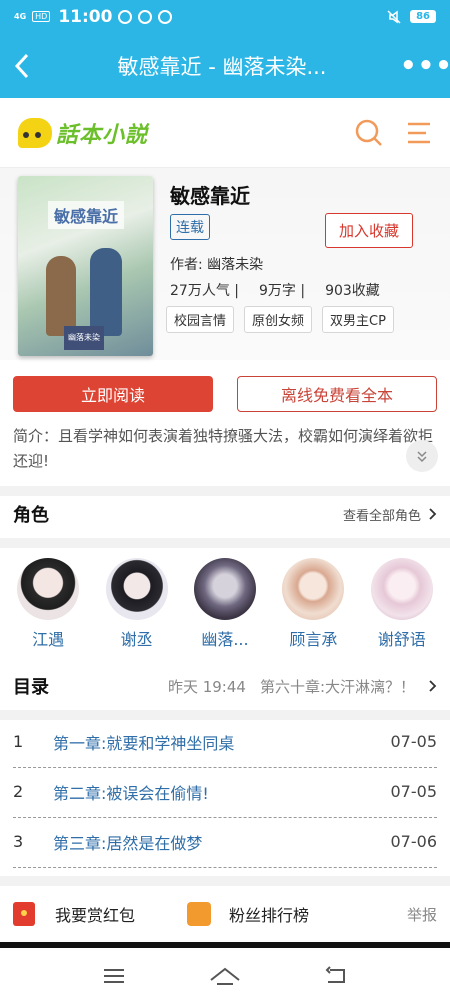  I want to click on book-cover: 敏感靠近 幽落未染, so click(85, 266).